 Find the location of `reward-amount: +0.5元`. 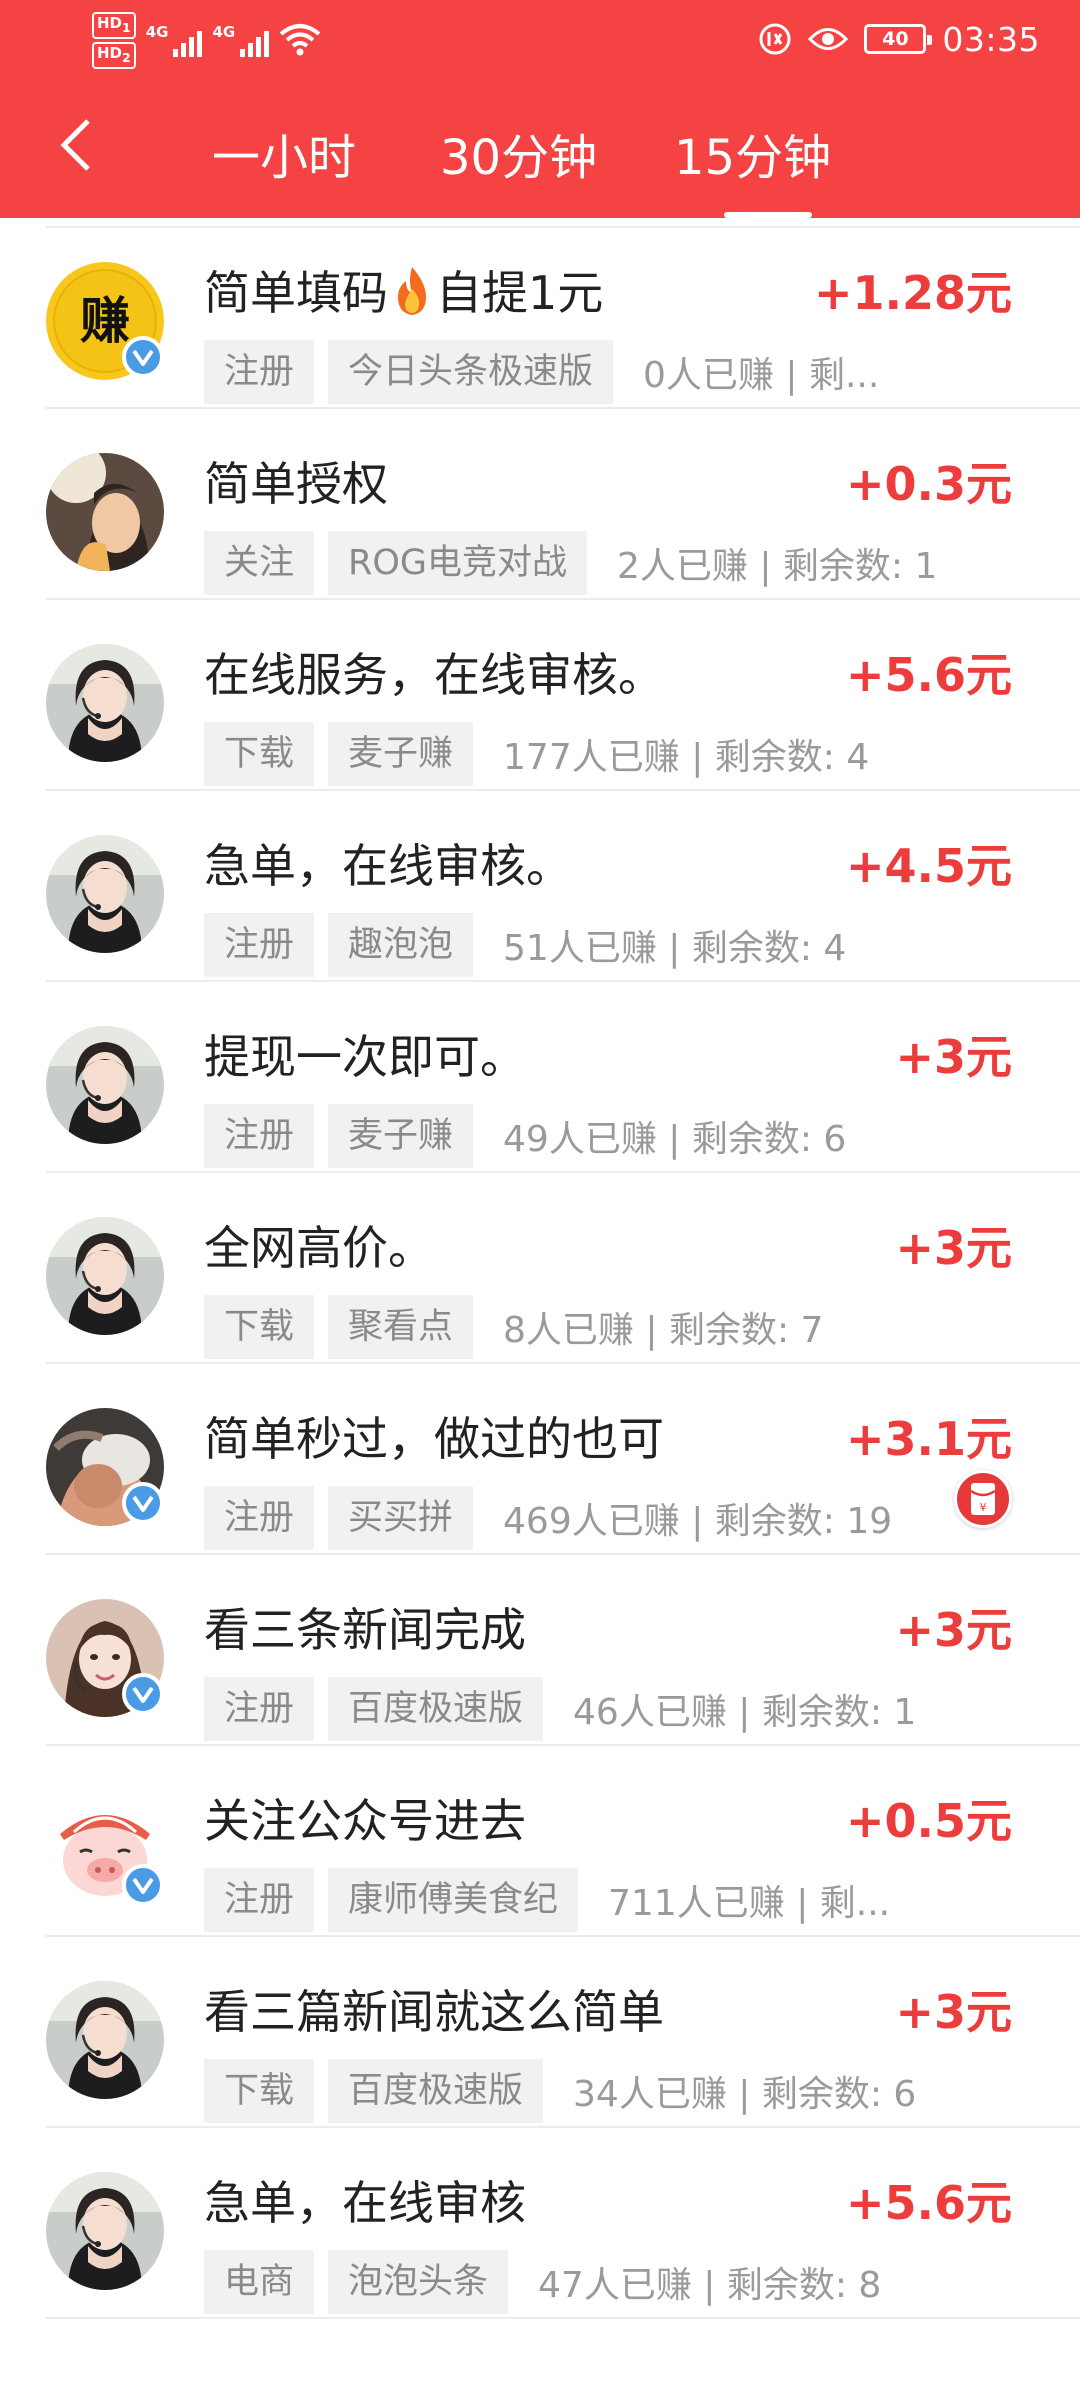

reward-amount: +0.5元 is located at coordinates (928, 1821).